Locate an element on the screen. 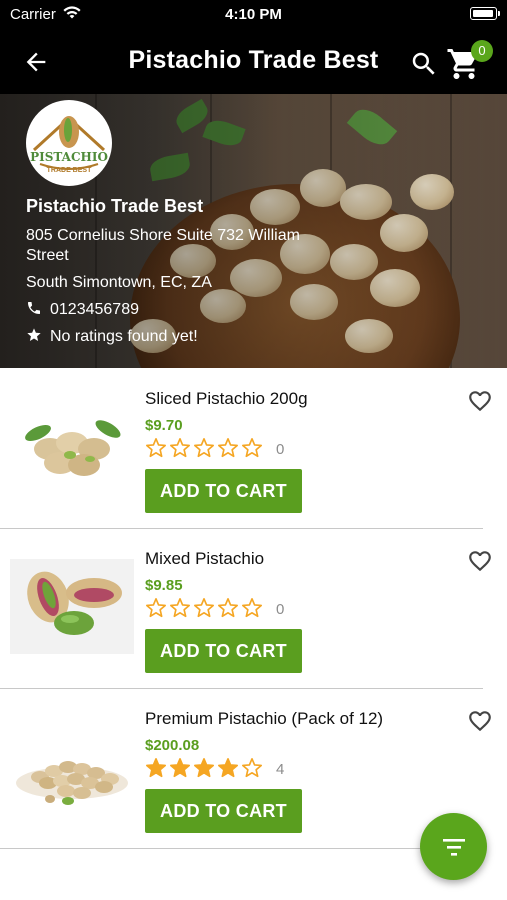  store-logo: PISTACHIO TRADE BEST is located at coordinates (69, 143).